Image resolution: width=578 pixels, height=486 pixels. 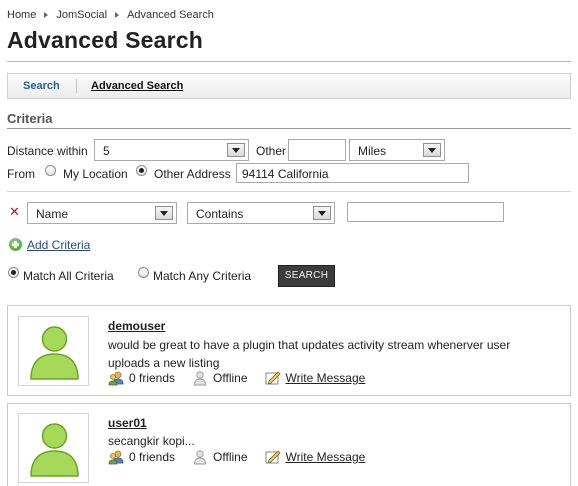 I want to click on distance-unit-value: Miles, so click(x=372, y=151).